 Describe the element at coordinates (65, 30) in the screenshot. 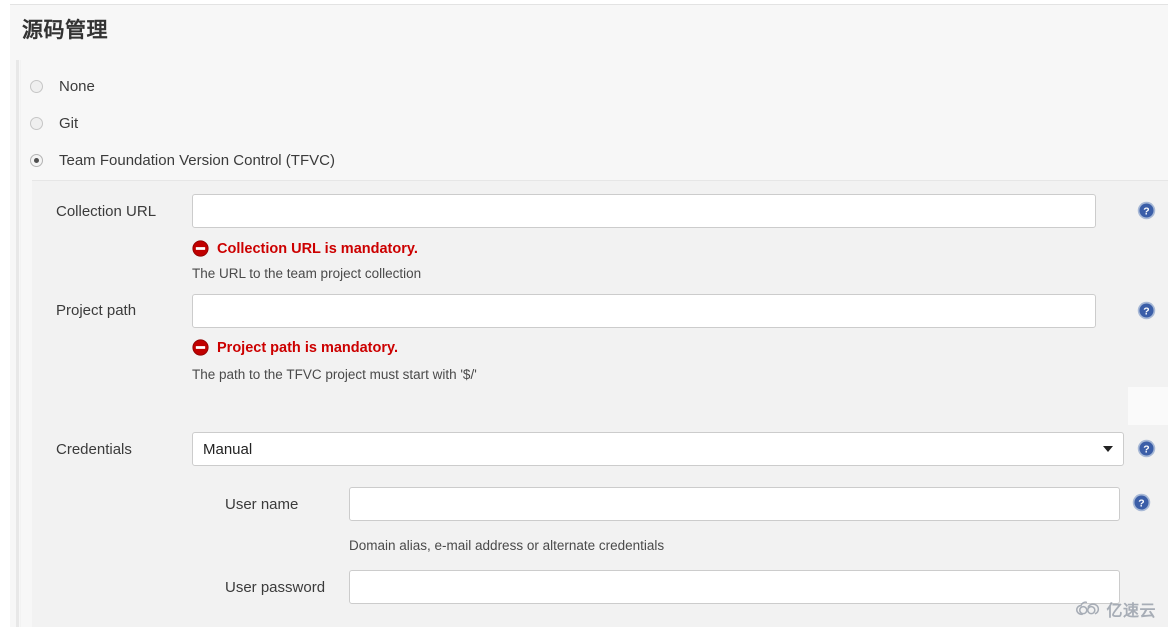

I see `page-title: 源码管理` at that location.